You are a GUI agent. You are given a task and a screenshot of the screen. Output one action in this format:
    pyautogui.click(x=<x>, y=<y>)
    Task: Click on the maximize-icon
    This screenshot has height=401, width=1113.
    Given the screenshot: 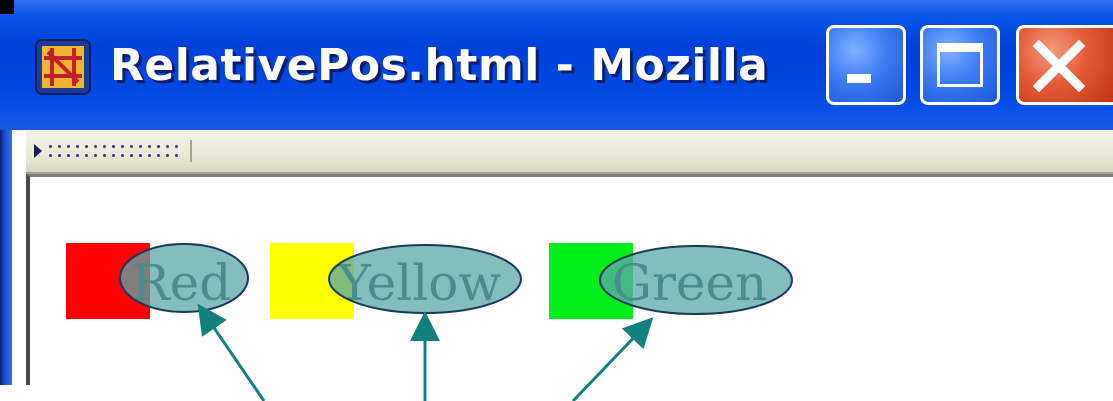 What is the action you would take?
    pyautogui.click(x=960, y=65)
    